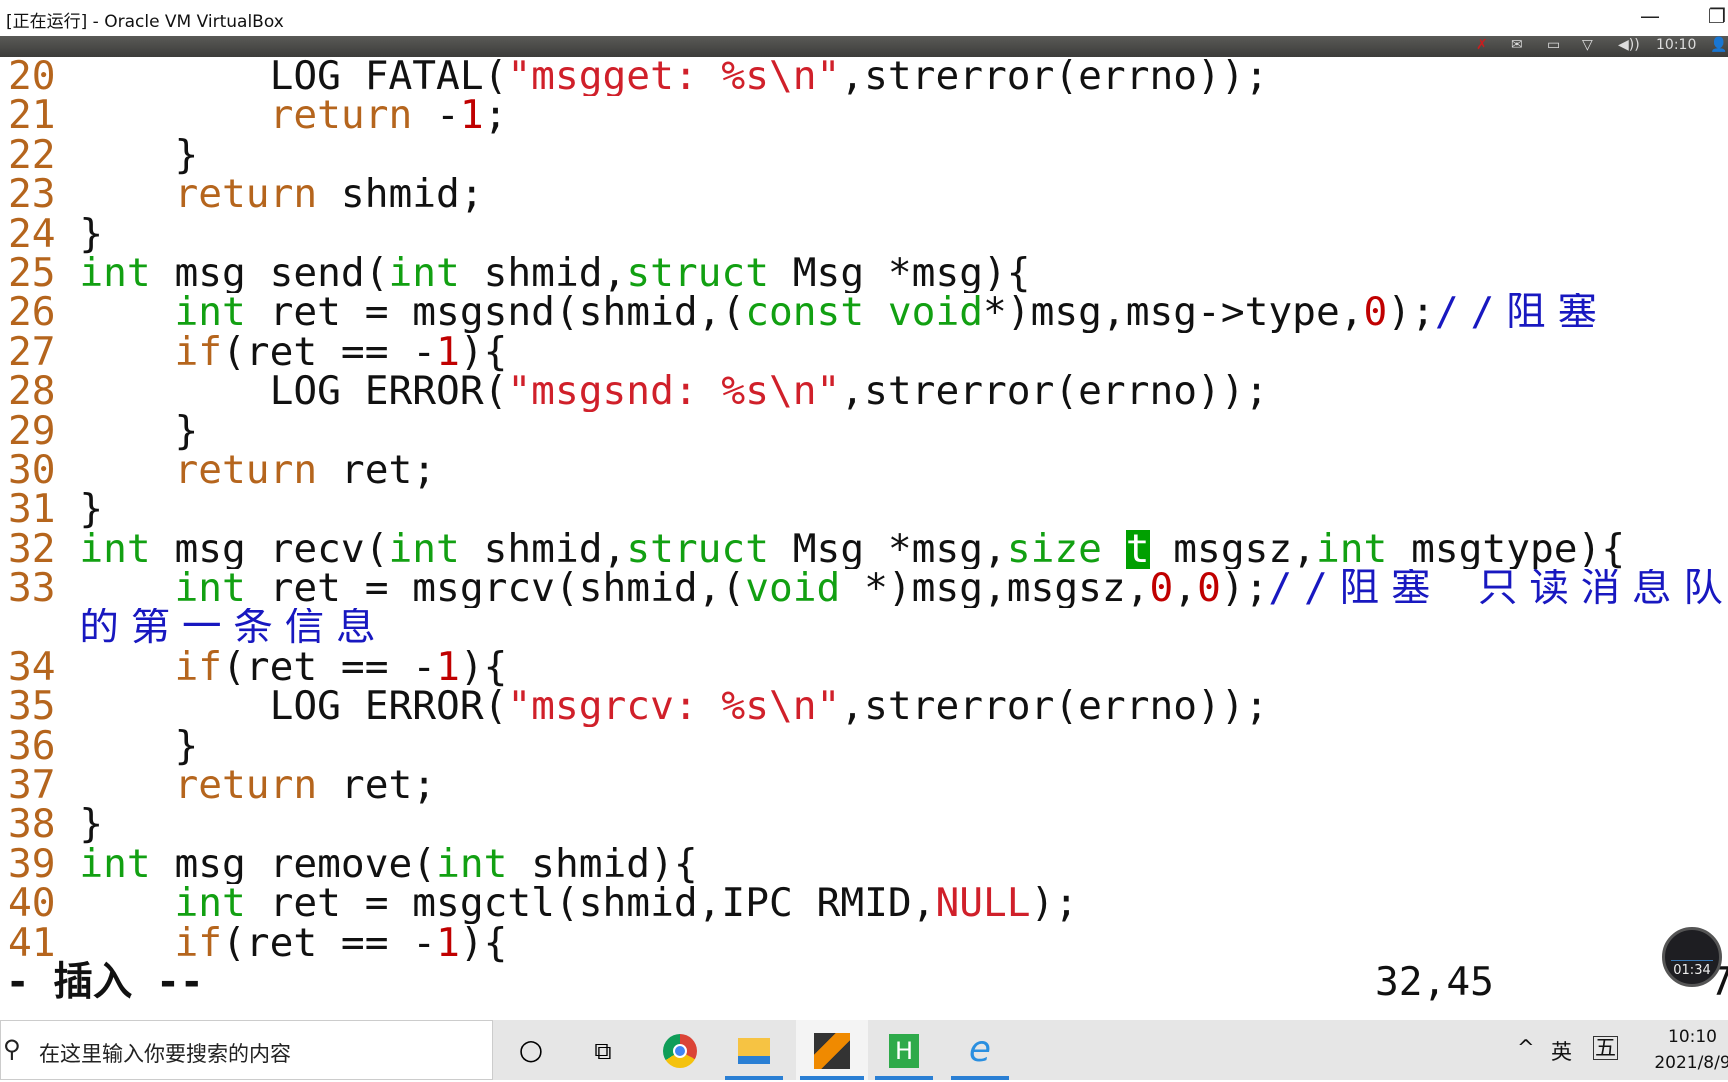  I want to click on code-token: shmid){, so click(602, 864).